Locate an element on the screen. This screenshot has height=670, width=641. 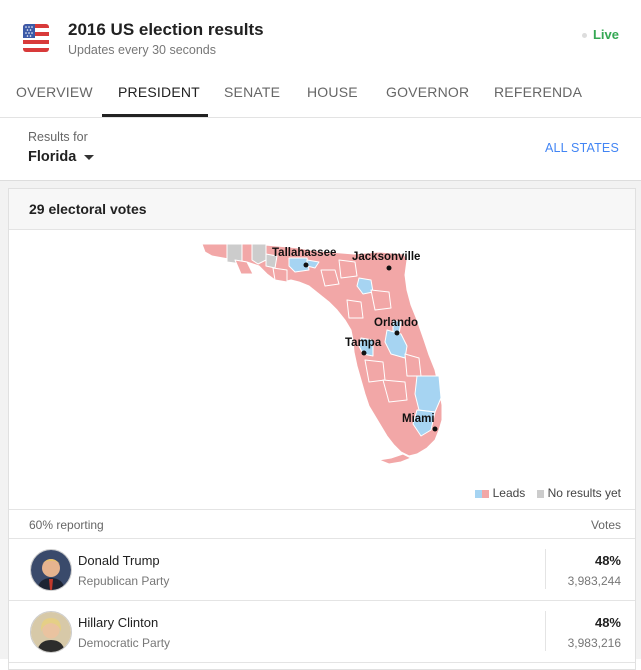
city-label-tampa: Tampa is located at coordinates (363, 343).